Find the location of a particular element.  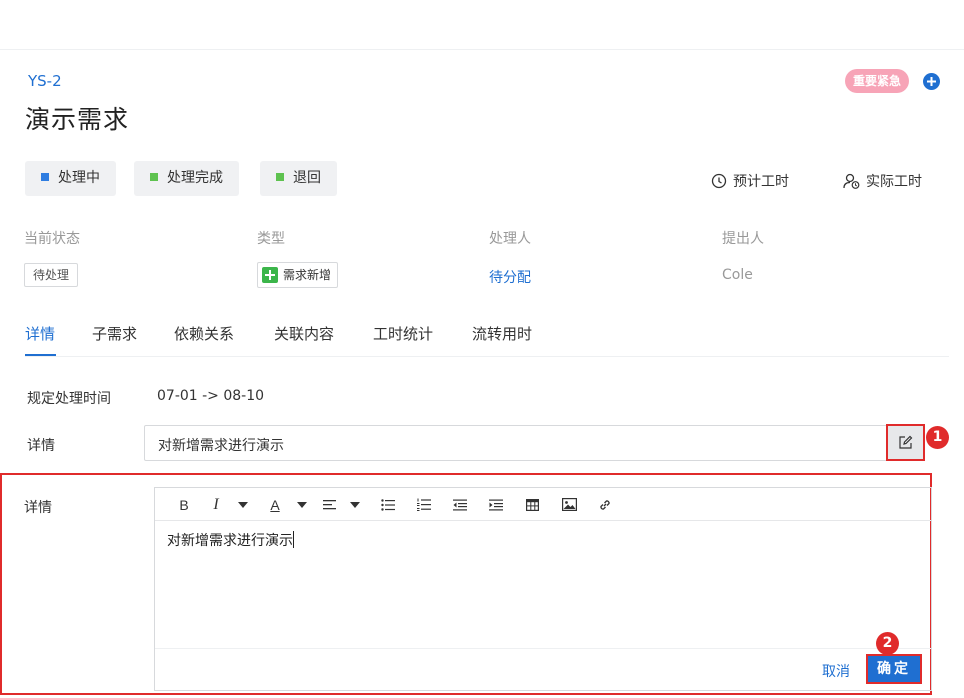

top-bar is located at coordinates (482, 25).